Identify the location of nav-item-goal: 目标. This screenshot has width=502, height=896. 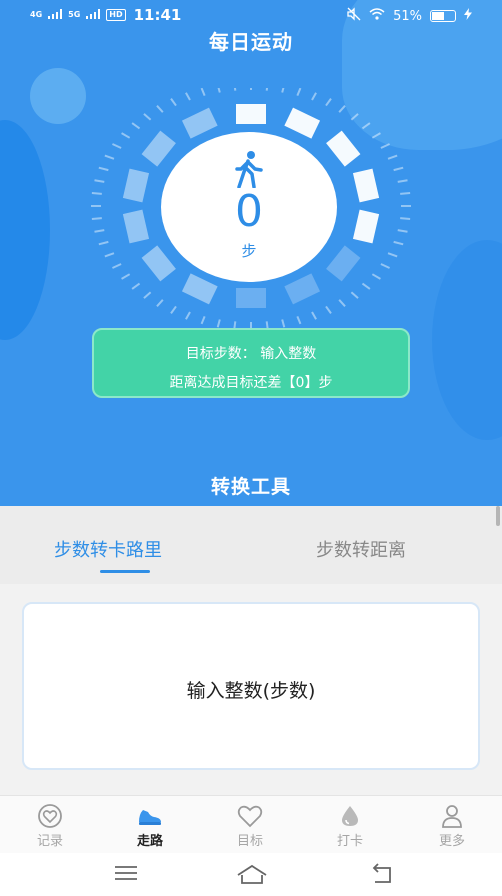
(250, 826).